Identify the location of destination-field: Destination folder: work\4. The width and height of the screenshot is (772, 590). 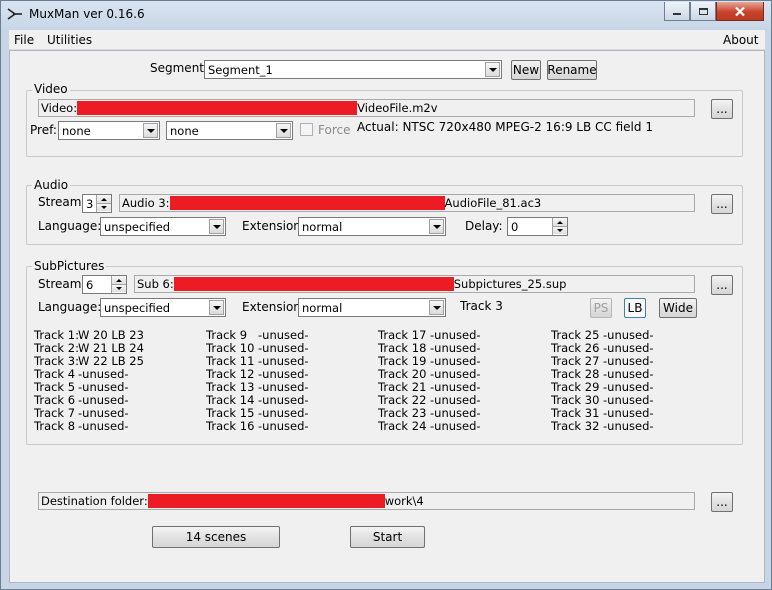
(366, 501).